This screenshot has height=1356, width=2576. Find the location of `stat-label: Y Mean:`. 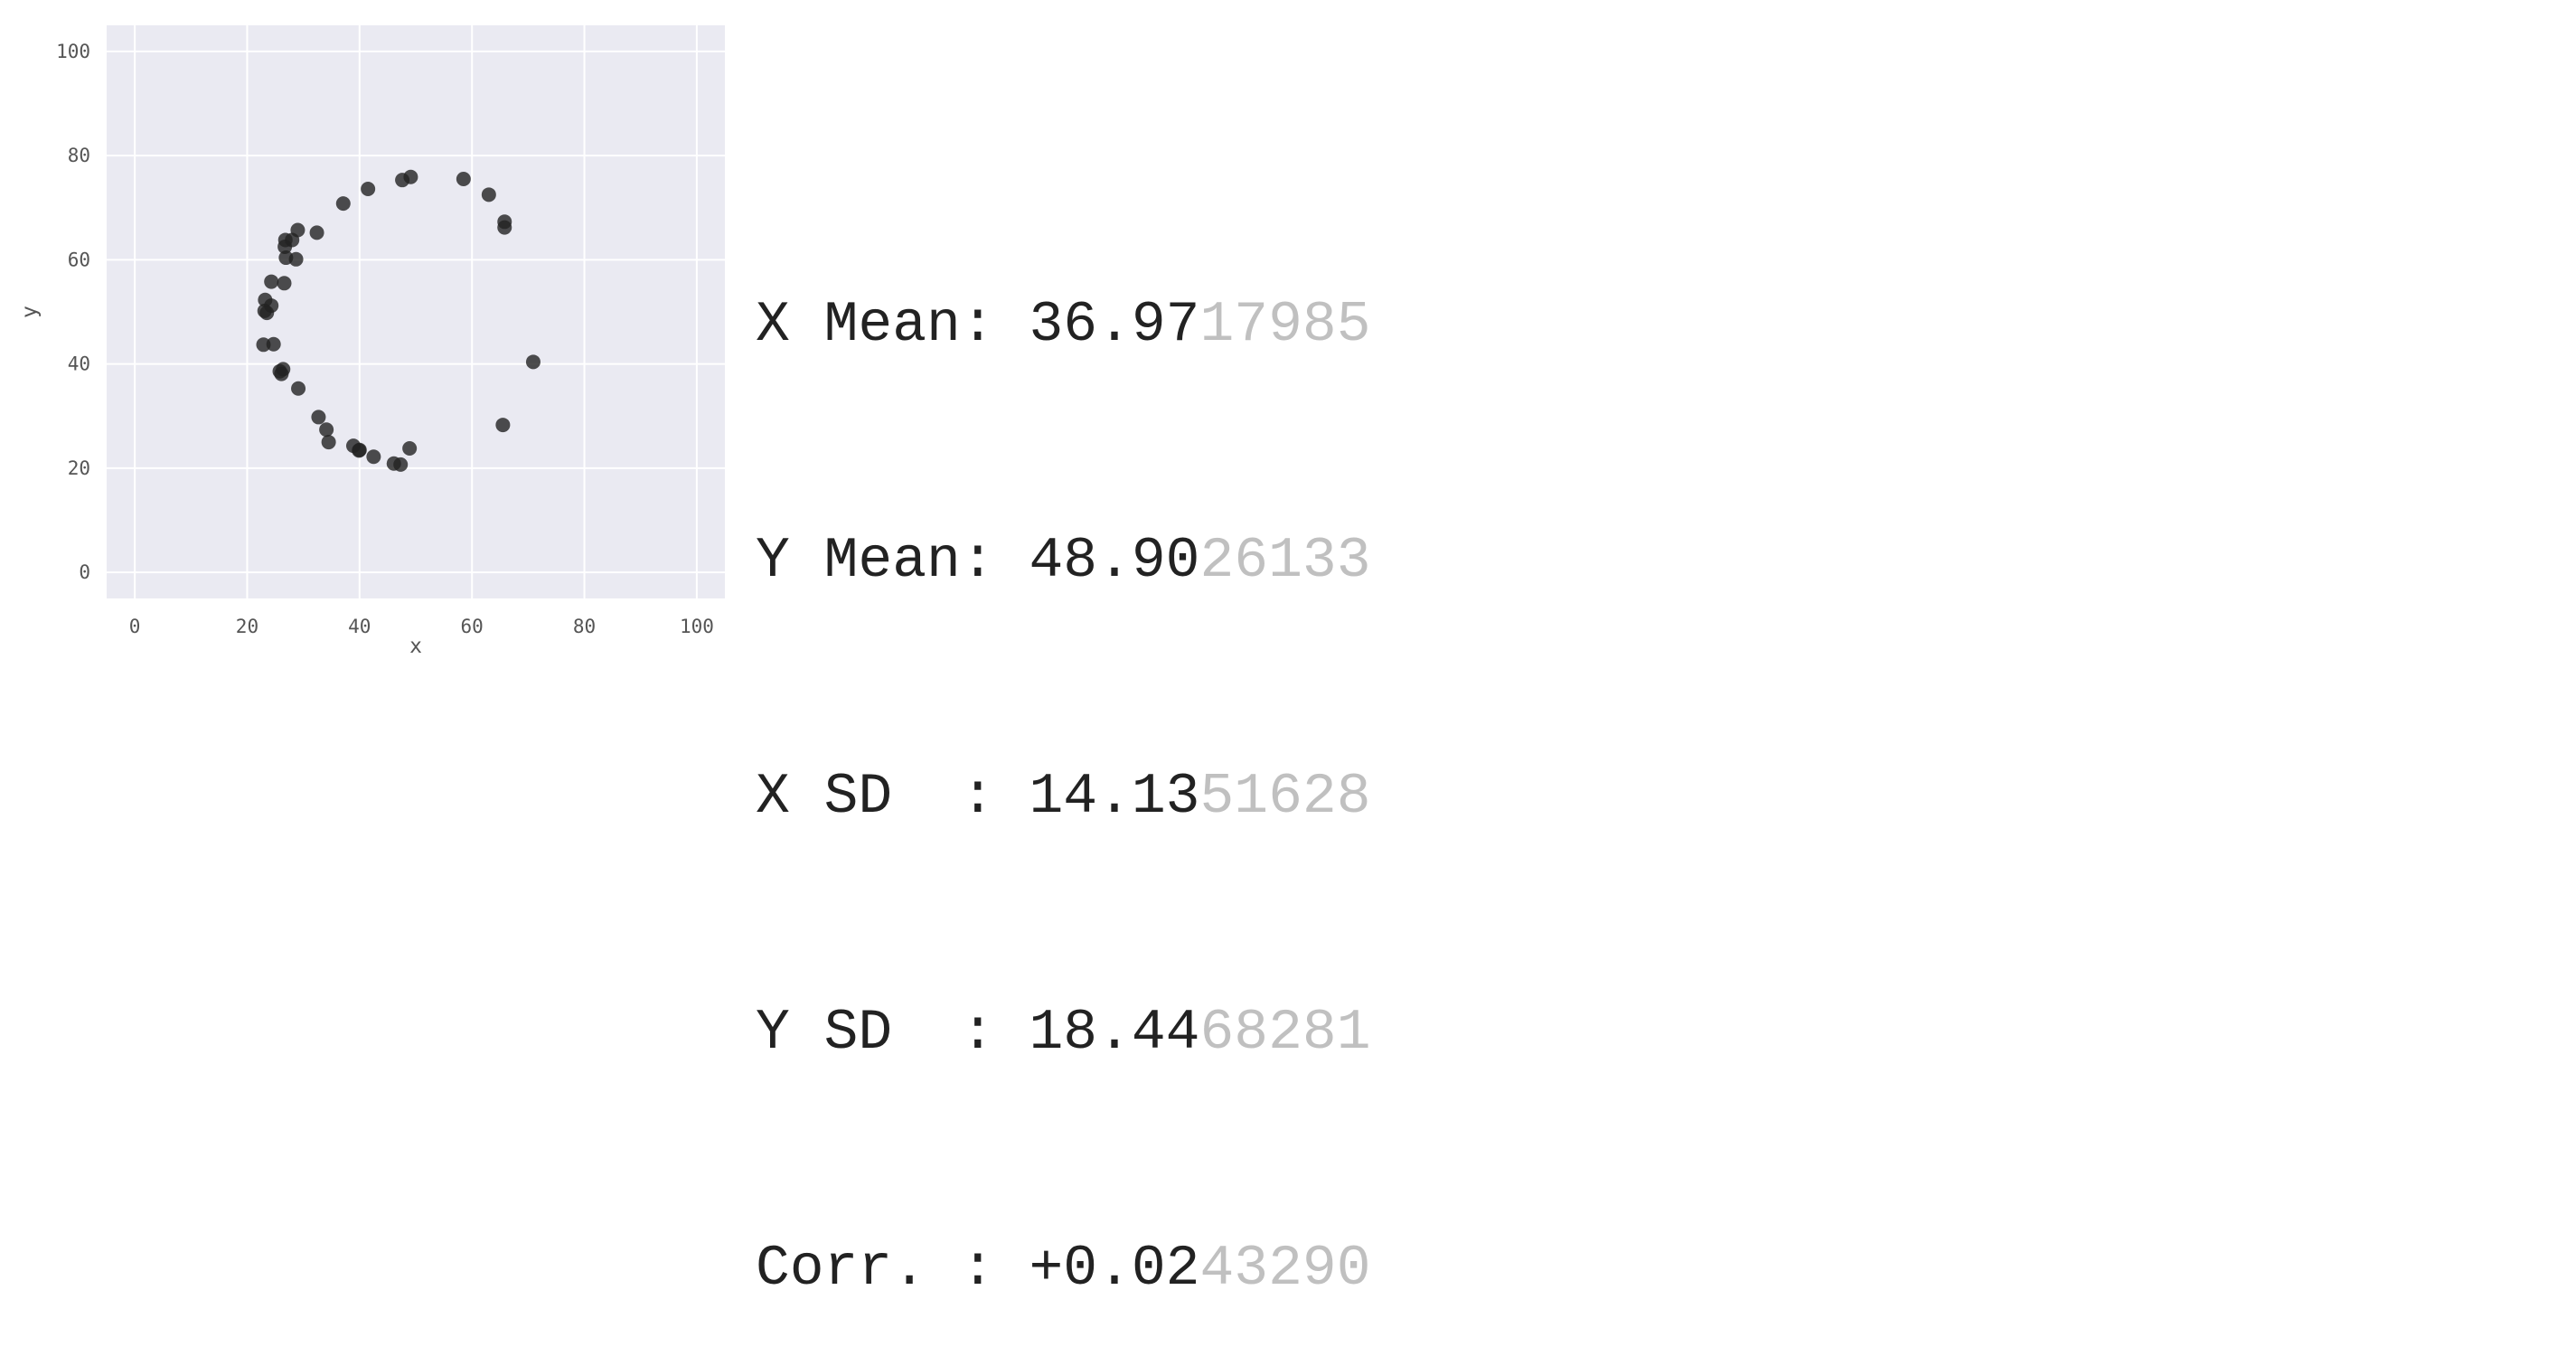

stat-label: Y Mean: is located at coordinates (893, 561).